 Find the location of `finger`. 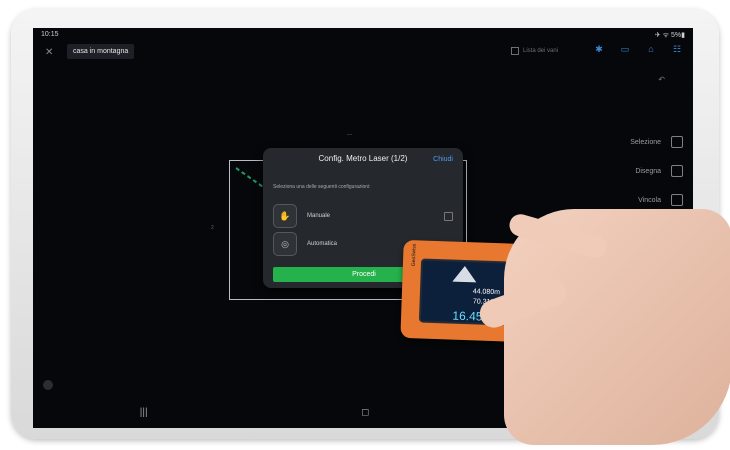

finger is located at coordinates (558, 236).